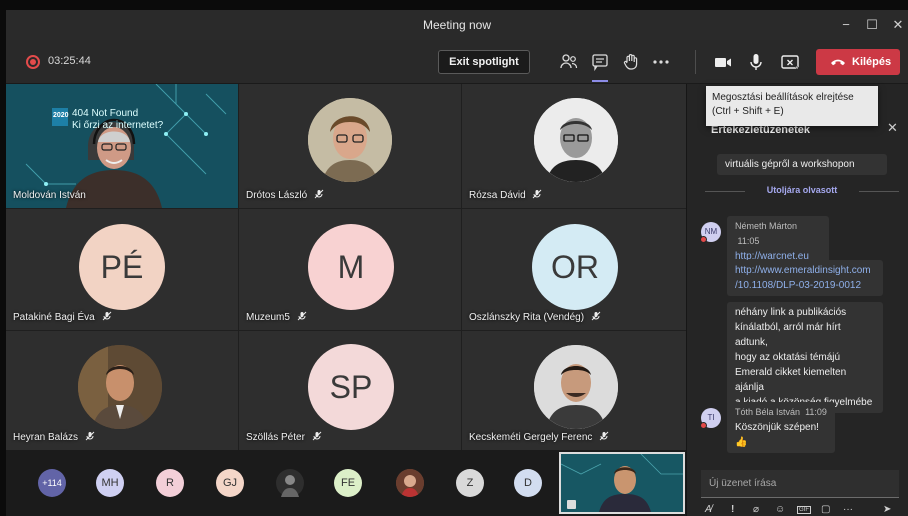 The height and width of the screenshot is (516, 908). What do you see at coordinates (756, 62) in the screenshot?
I see `mic-icon` at bounding box center [756, 62].